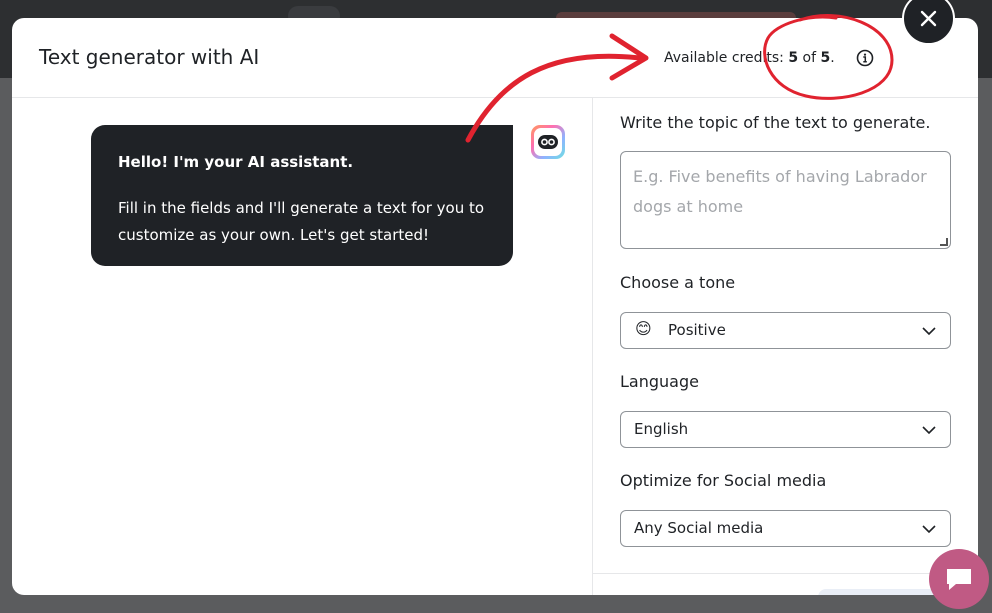 This screenshot has height=613, width=992. Describe the element at coordinates (785, 528) in the screenshot. I see `social-media-select: Any Social media` at that location.